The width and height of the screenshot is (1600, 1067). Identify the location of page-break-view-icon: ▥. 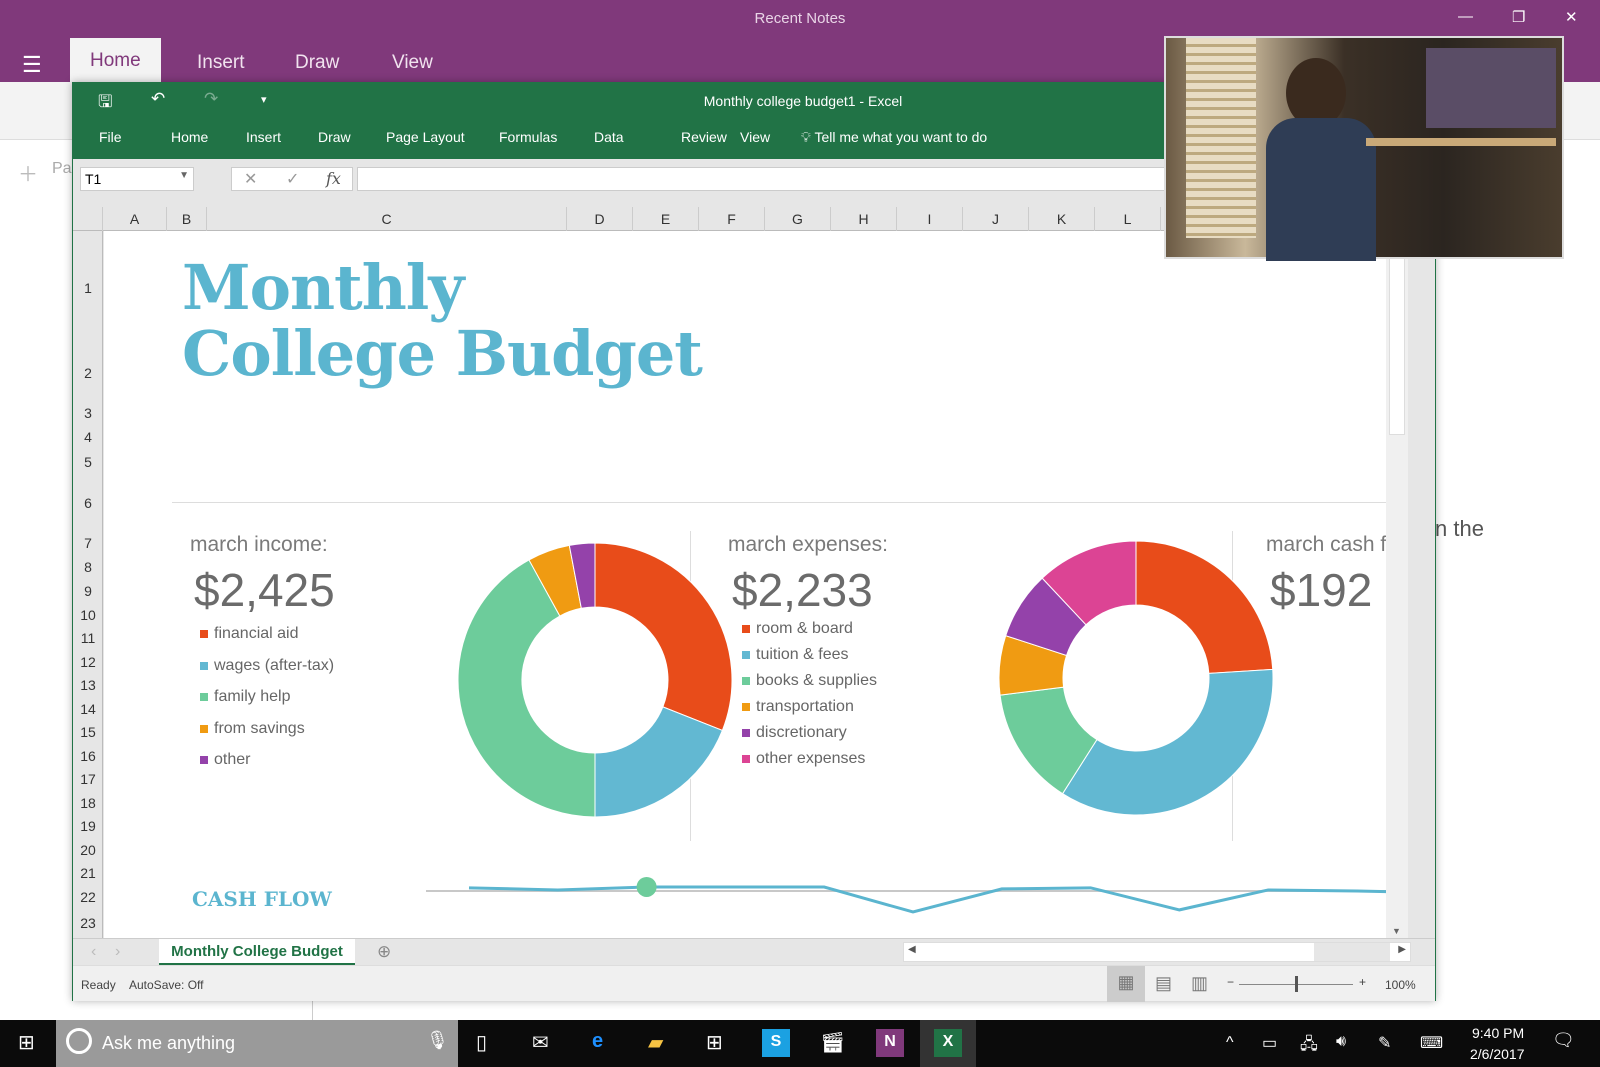
(1199, 983).